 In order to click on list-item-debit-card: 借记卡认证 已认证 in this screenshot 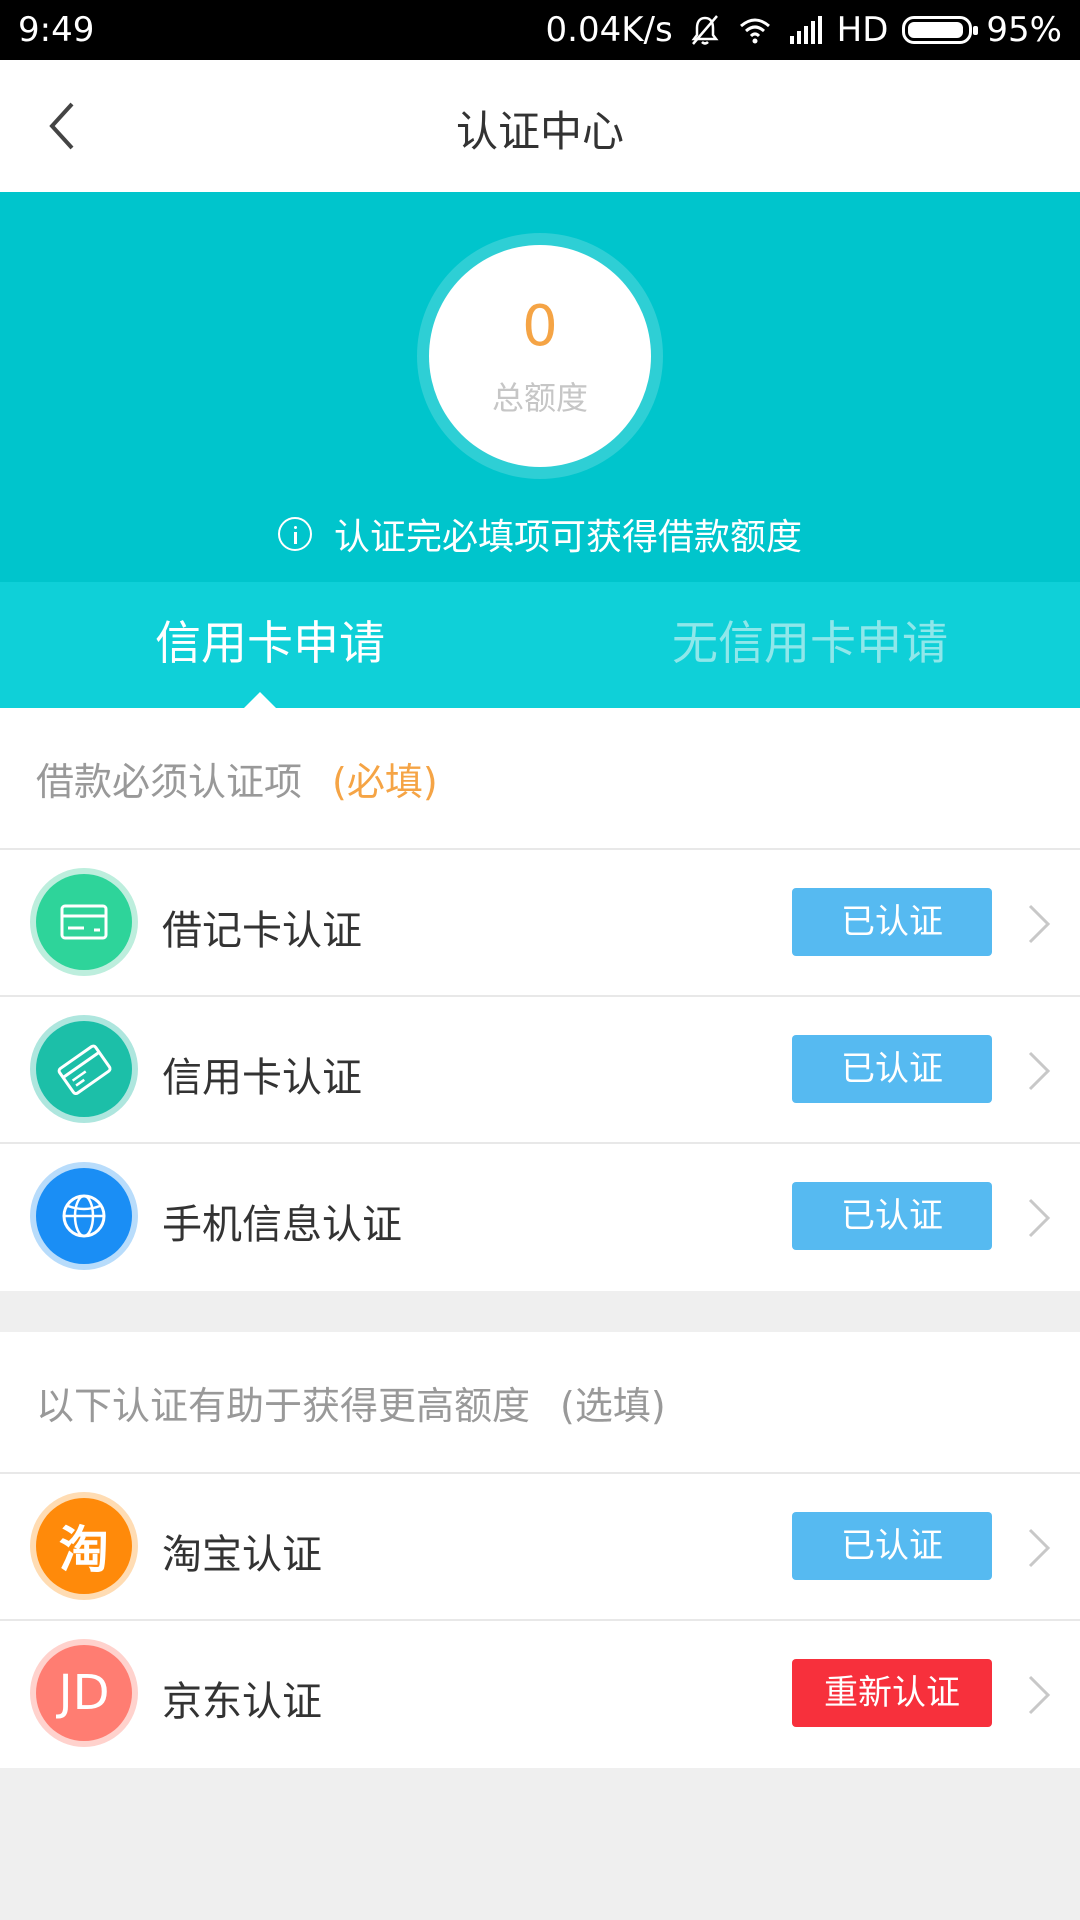, I will do `click(540, 923)`.